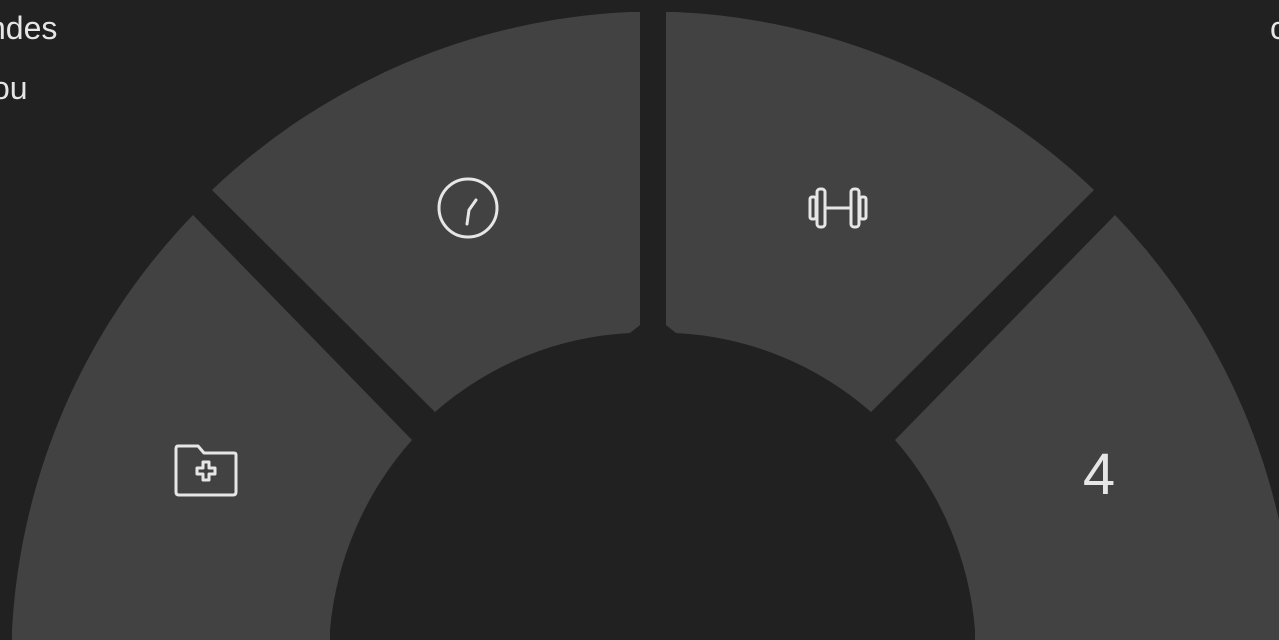 The height and width of the screenshot is (640, 1279). I want to click on count-label: 4, so click(1099, 474).